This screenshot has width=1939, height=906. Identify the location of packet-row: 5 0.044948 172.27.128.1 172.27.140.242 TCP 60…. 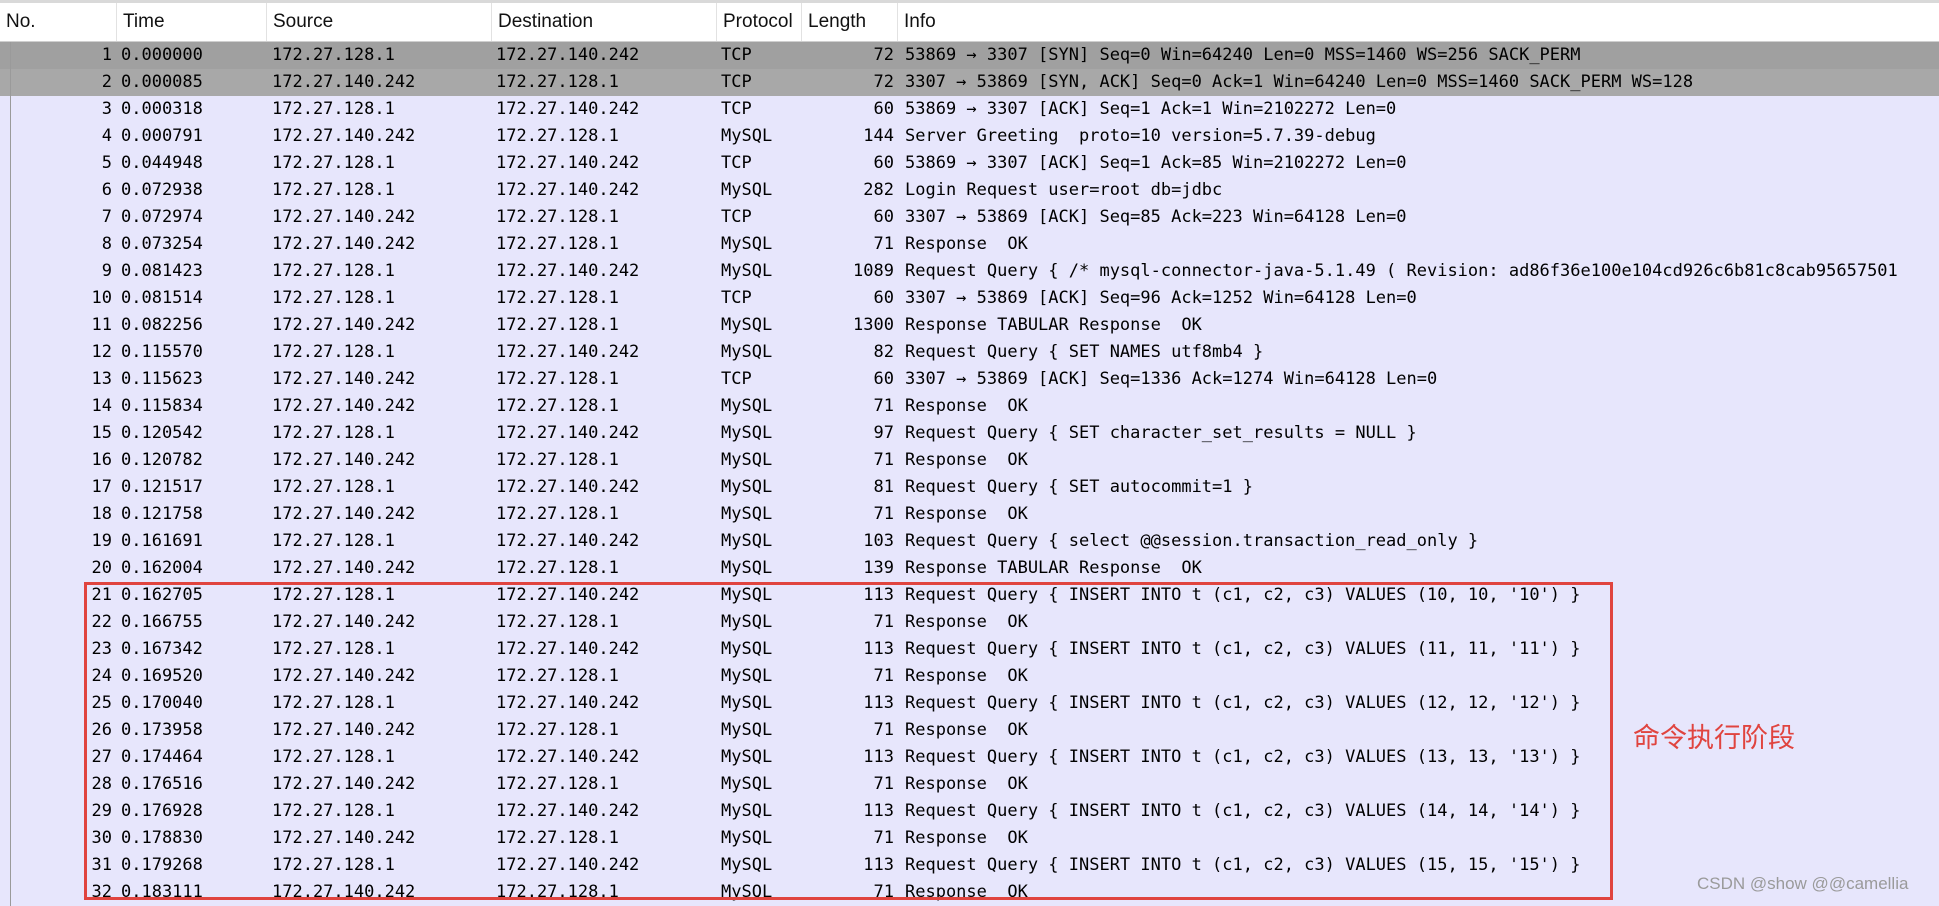
(969, 163).